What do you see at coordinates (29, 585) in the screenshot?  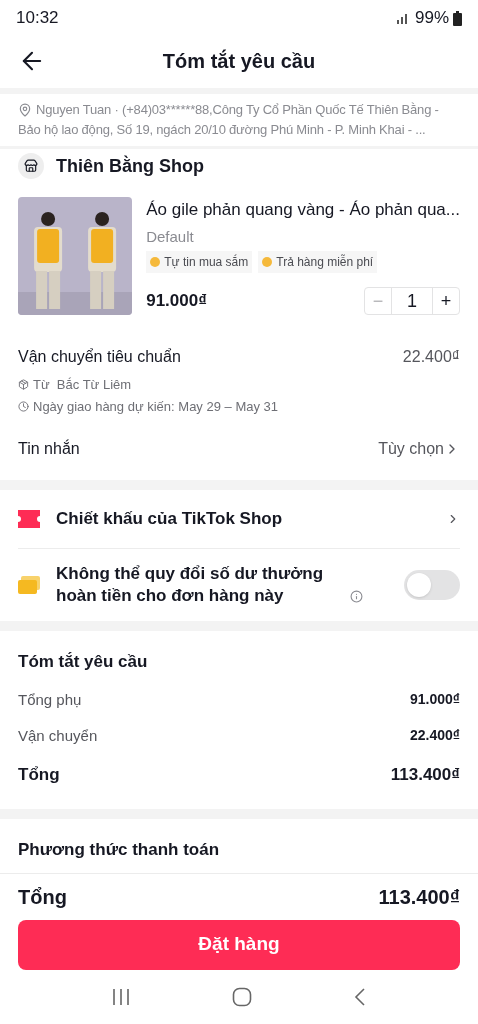 I see `cashback-icon` at bounding box center [29, 585].